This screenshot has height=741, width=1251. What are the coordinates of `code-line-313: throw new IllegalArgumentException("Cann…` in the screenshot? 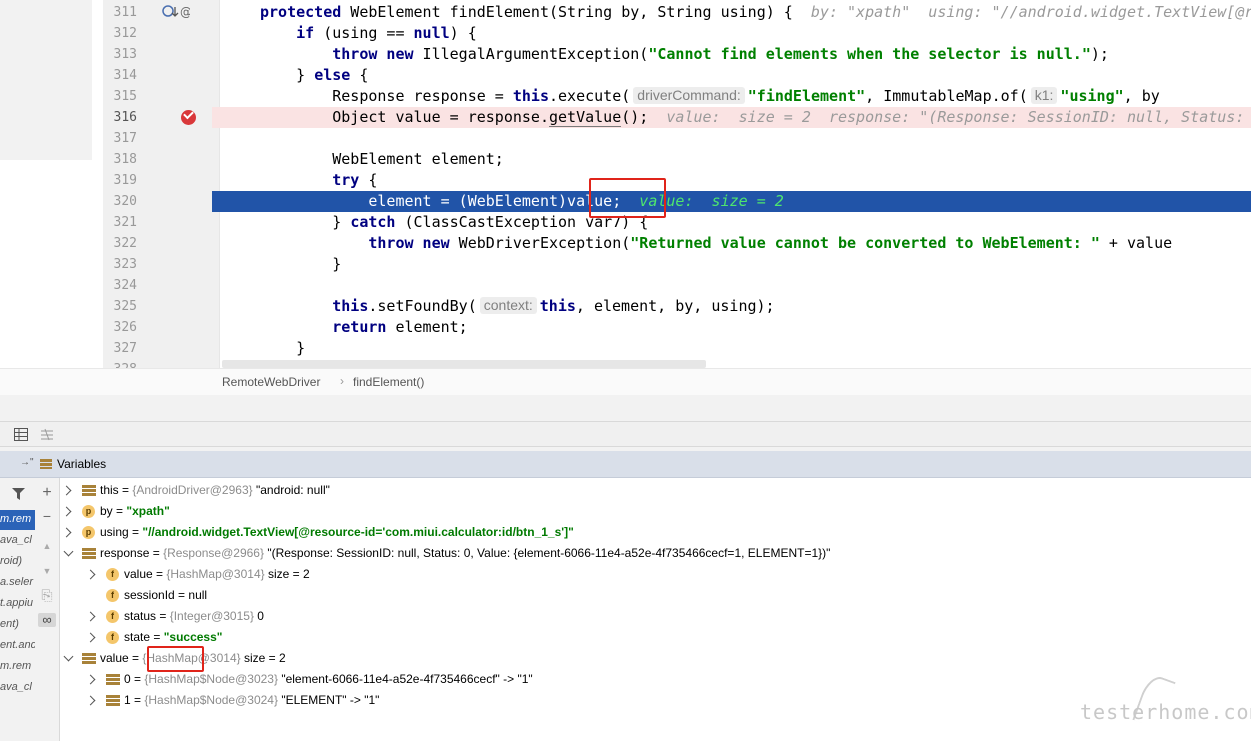 It's located at (731, 54).